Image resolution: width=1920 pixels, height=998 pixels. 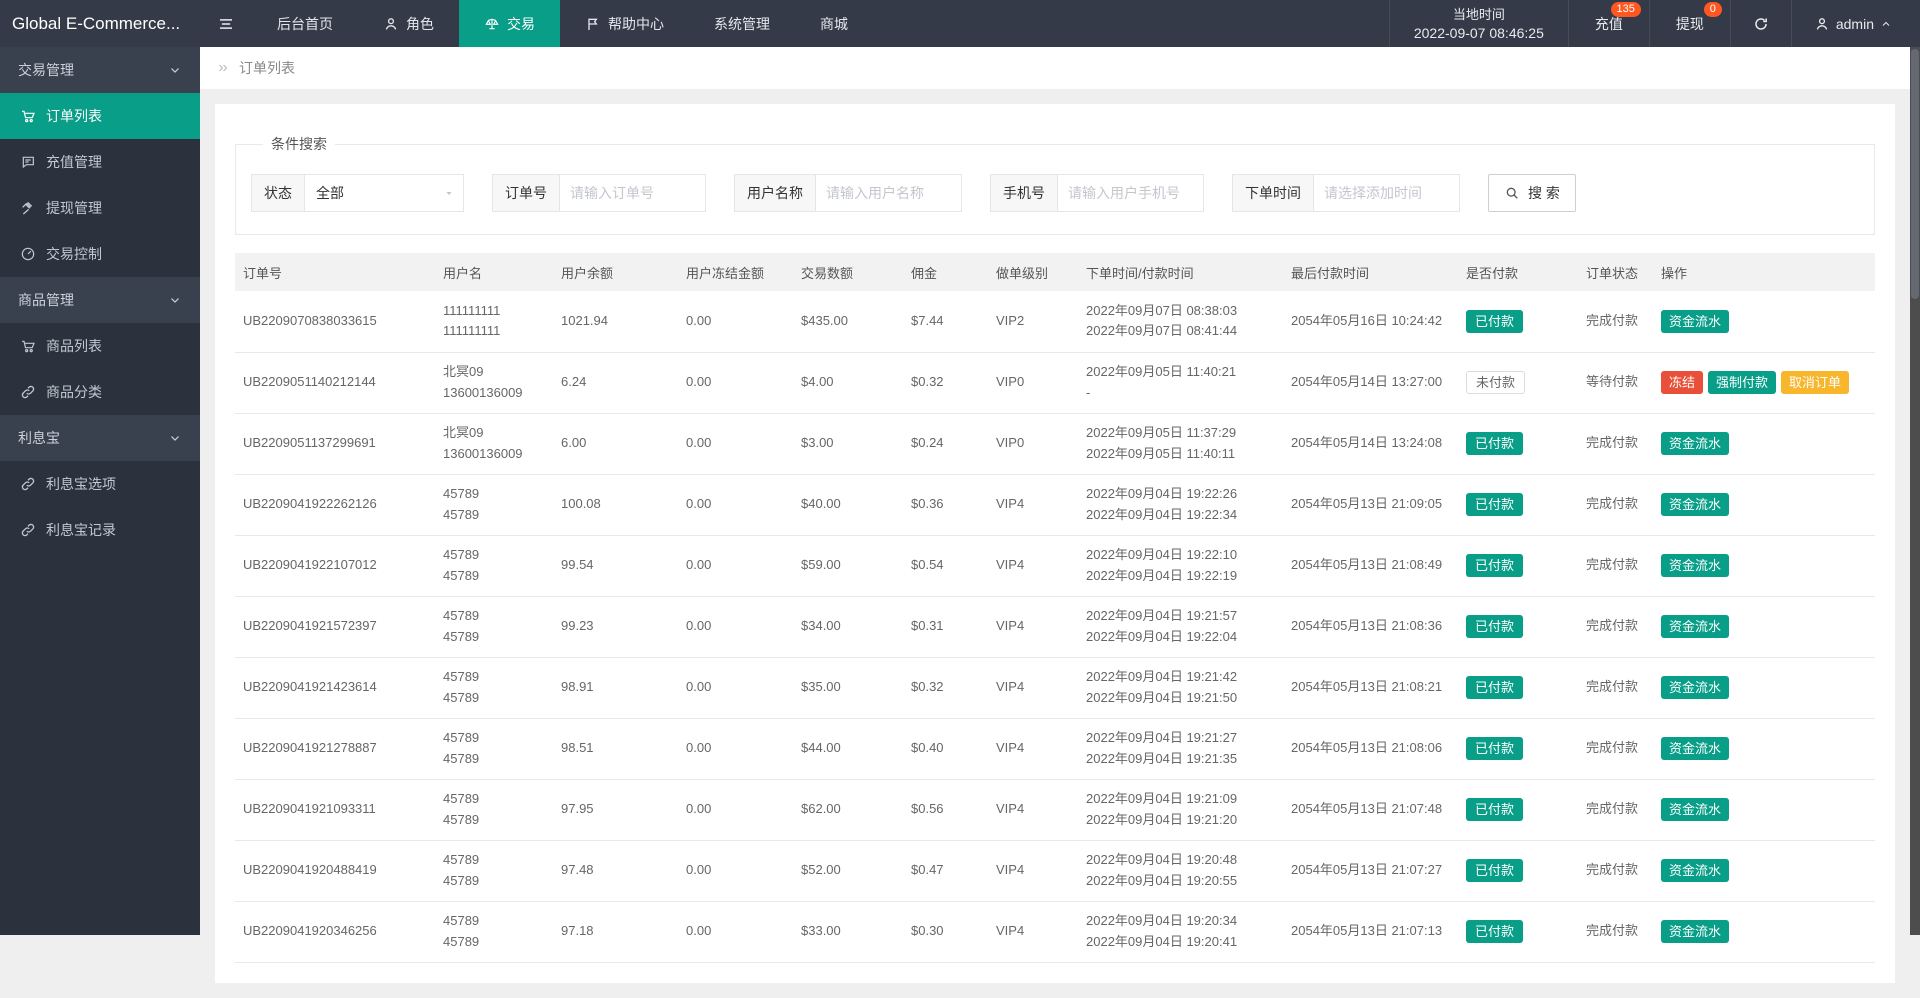 What do you see at coordinates (615, 870) in the screenshot?
I see `balance-cell: 97.48` at bounding box center [615, 870].